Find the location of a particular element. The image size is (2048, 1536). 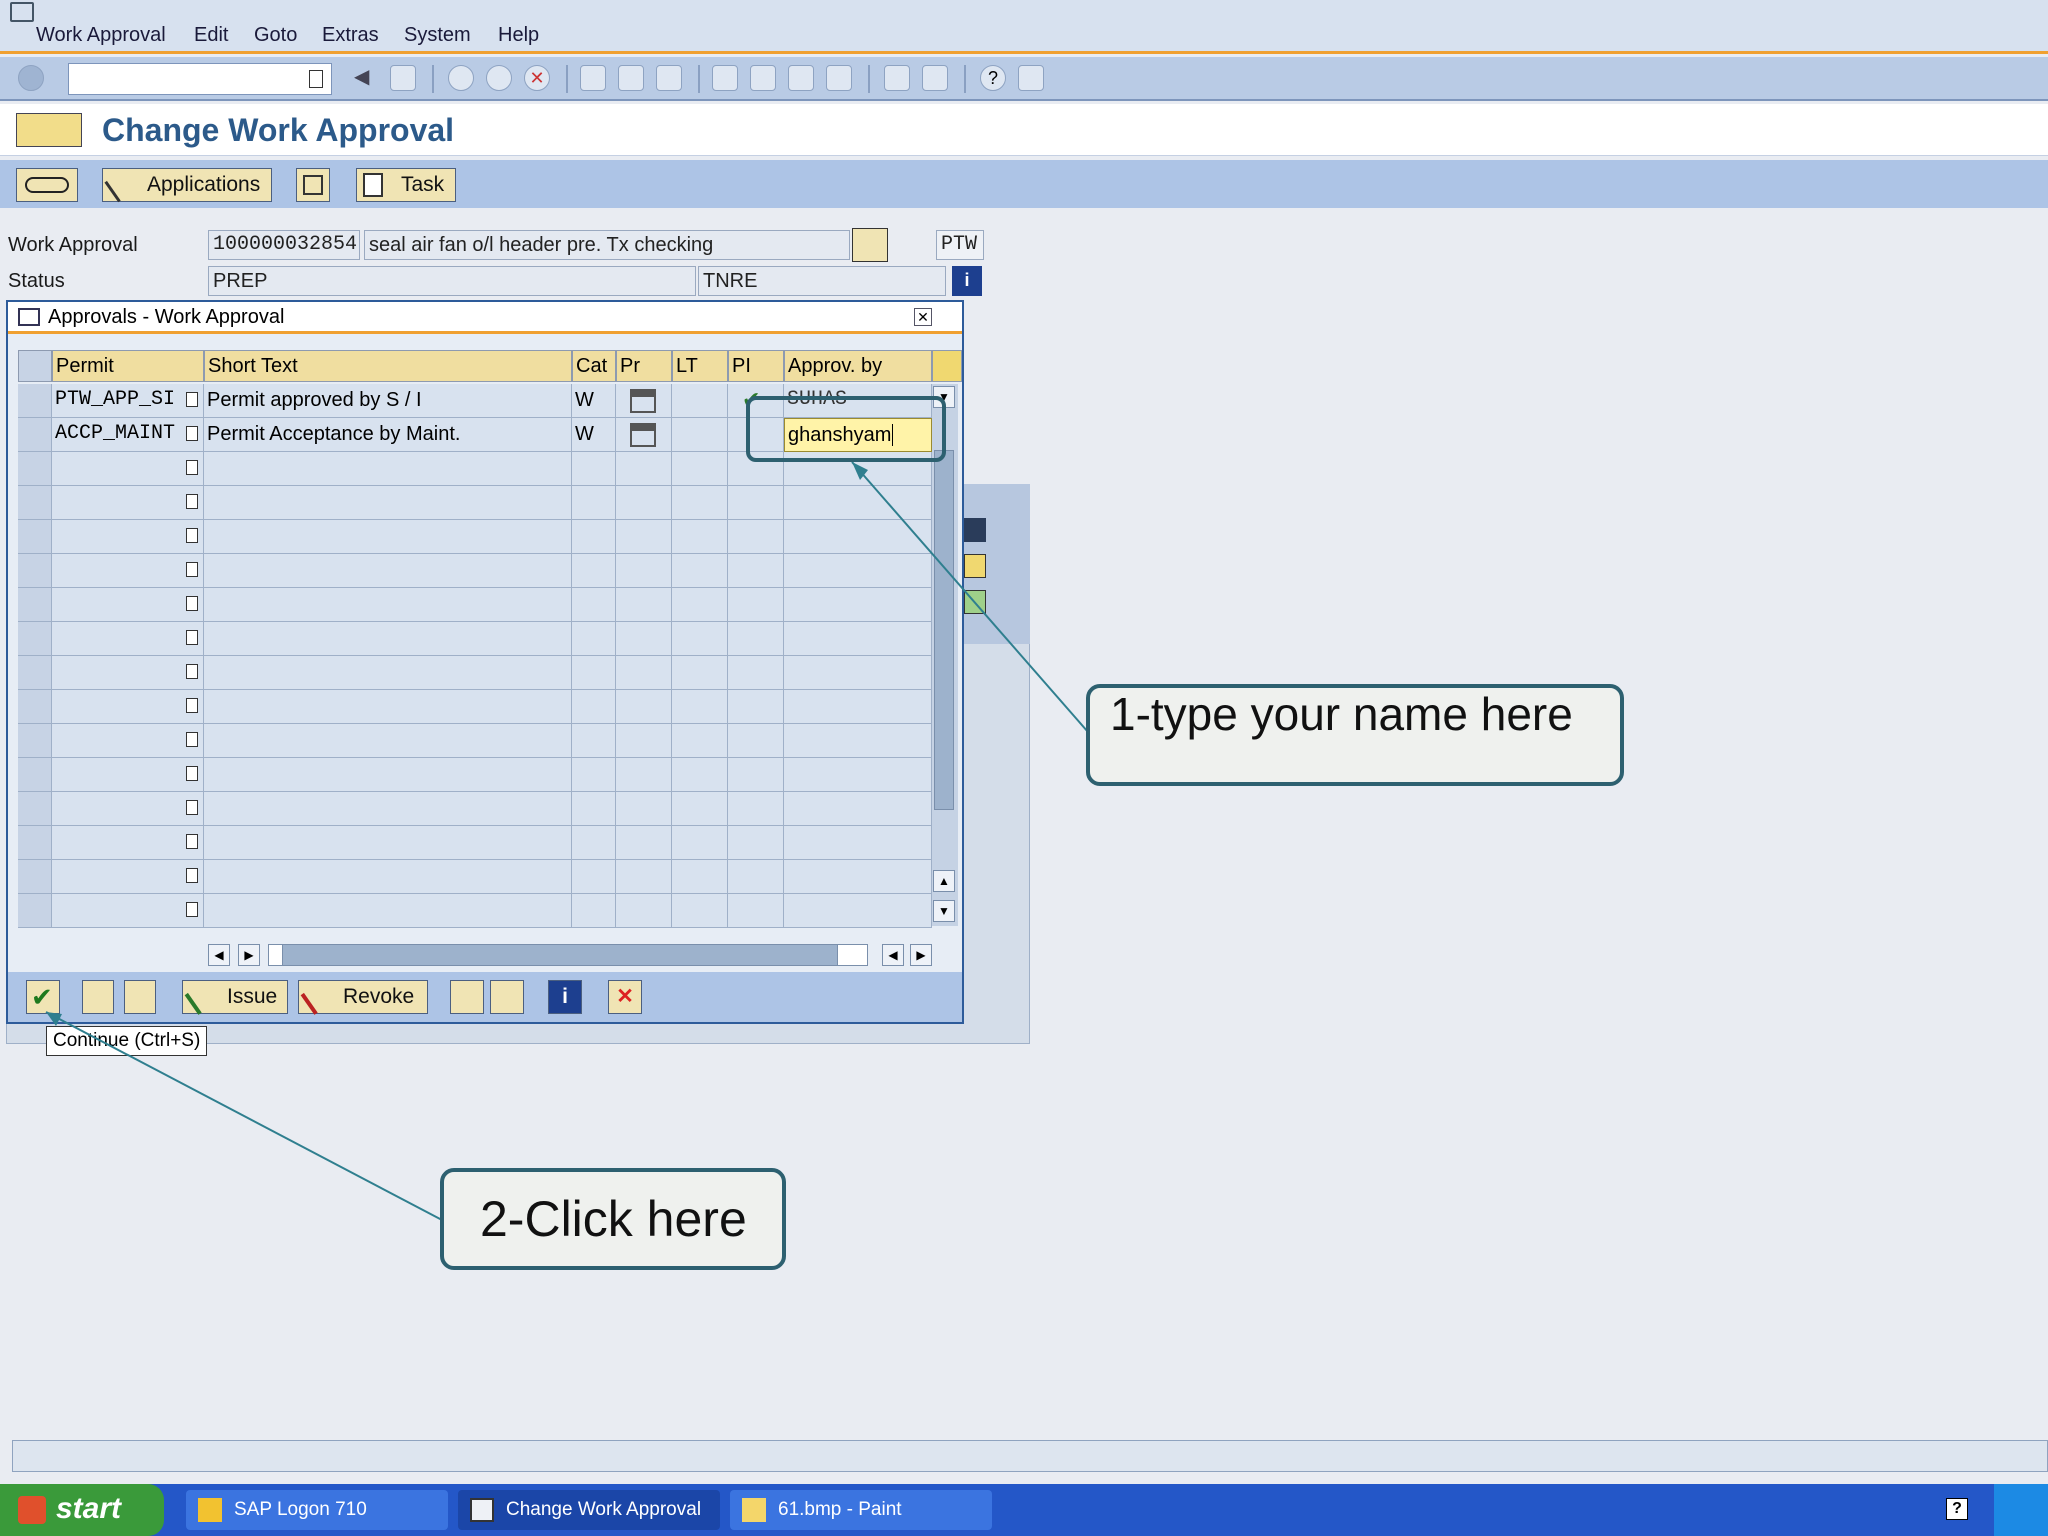

task-label: SAP Logon 710 is located at coordinates (300, 1509).